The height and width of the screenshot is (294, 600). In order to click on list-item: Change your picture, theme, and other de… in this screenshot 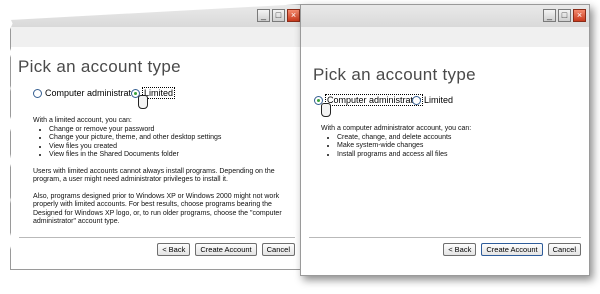, I will do `click(173, 138)`.